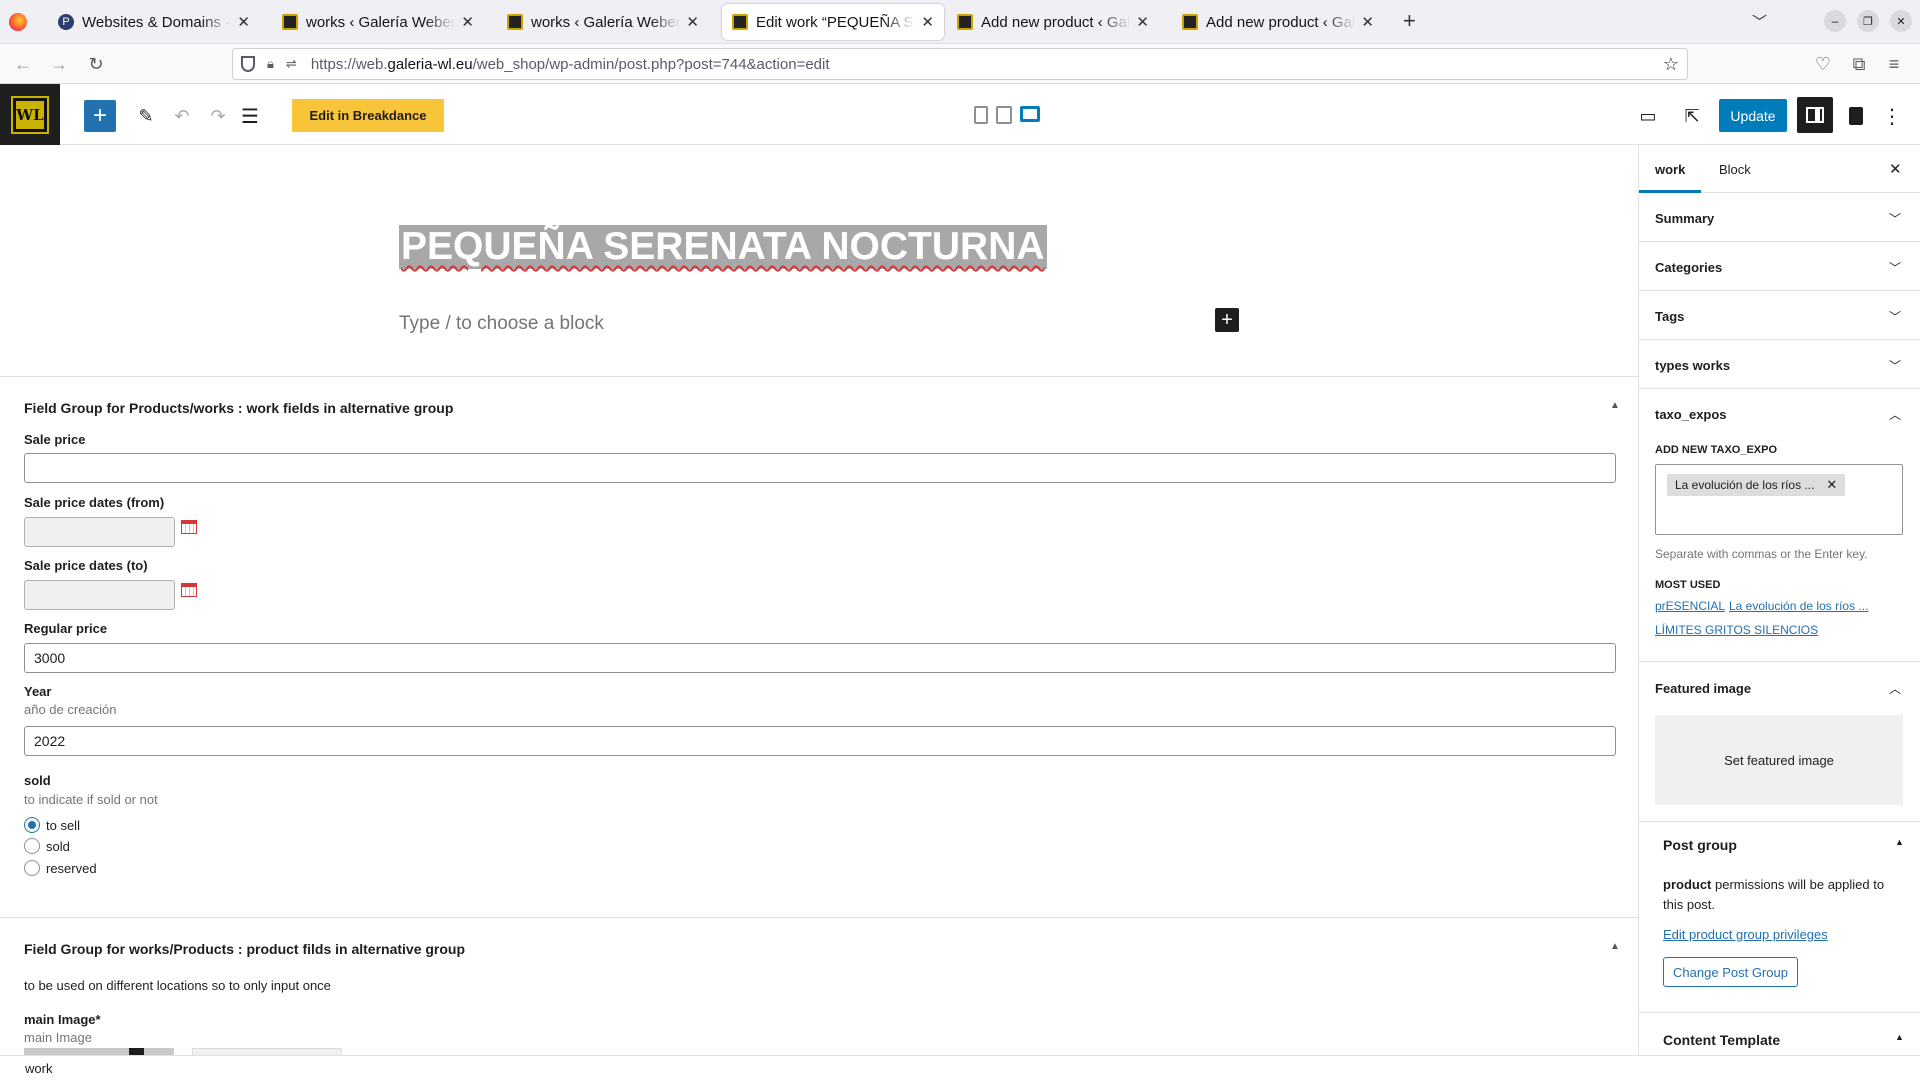  Describe the element at coordinates (1779, 499) in the screenshot. I see `taxo-token-input: La evolución de los ríos ... ✕` at that location.